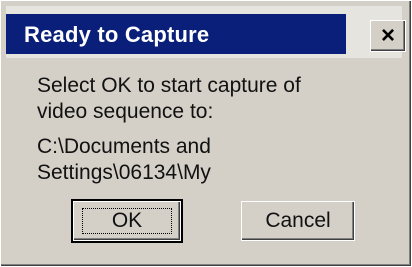  I want to click on message-line-2: video sequence to:, so click(125, 111).